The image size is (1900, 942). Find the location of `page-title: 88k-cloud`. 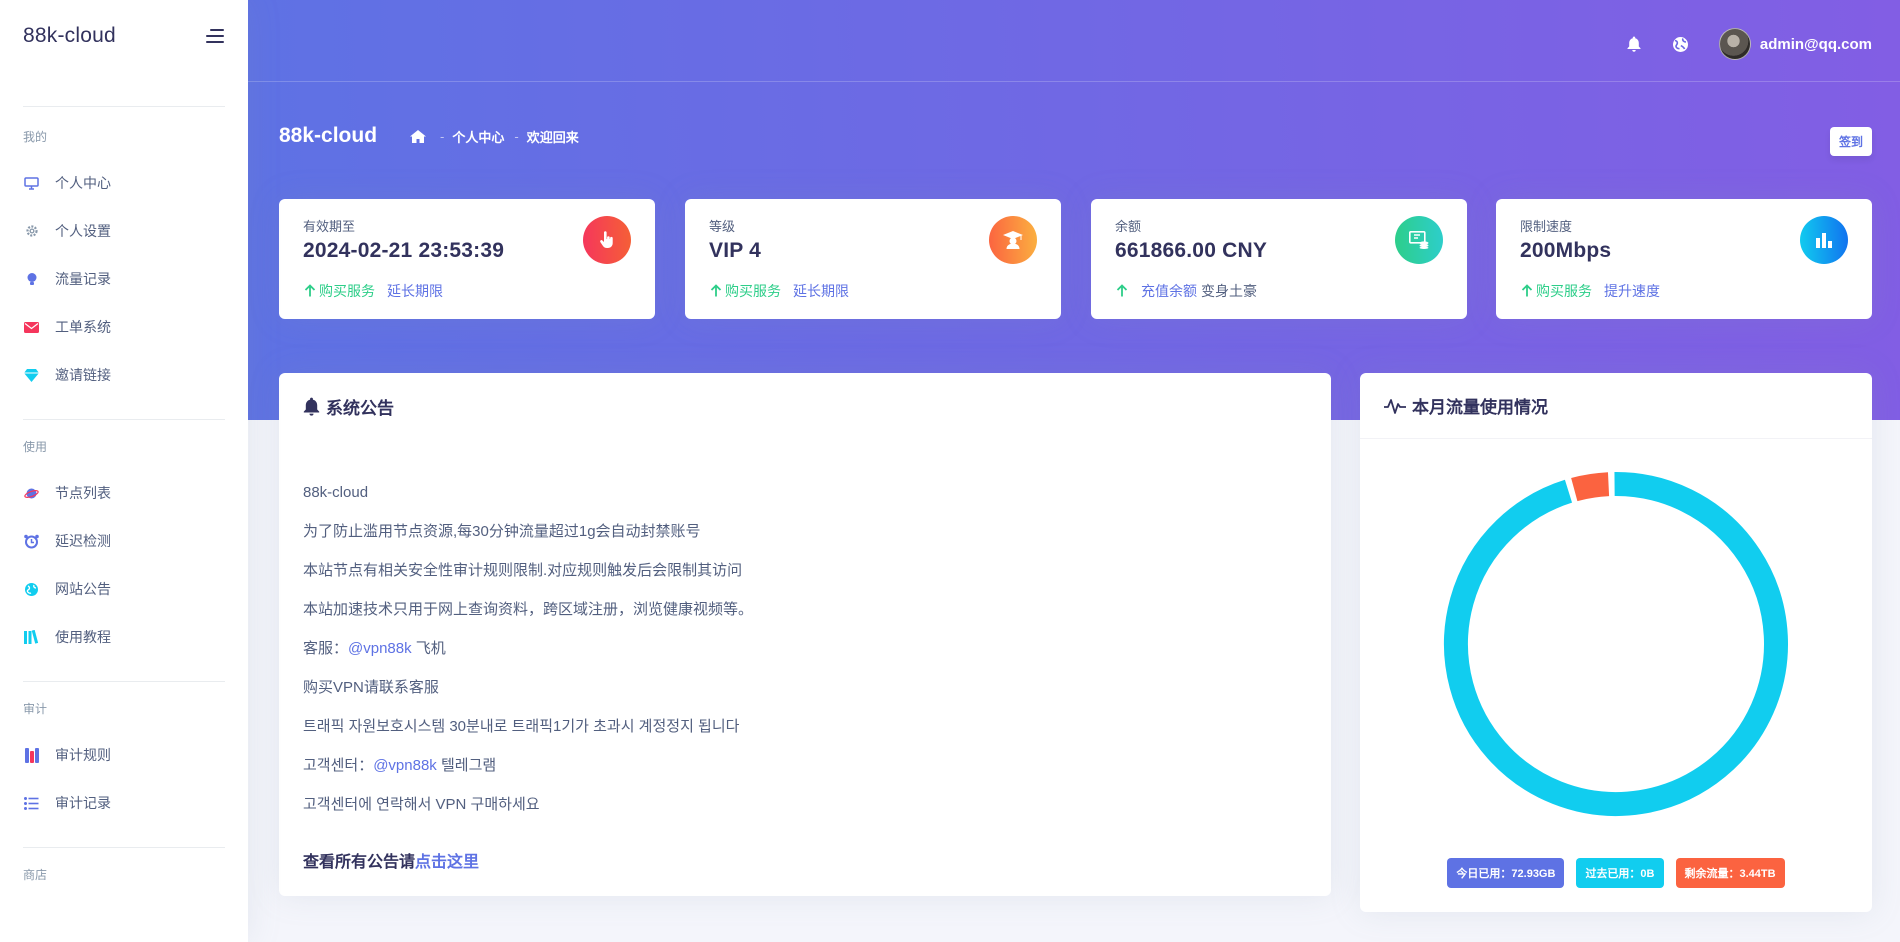

page-title: 88k-cloud is located at coordinates (328, 135).